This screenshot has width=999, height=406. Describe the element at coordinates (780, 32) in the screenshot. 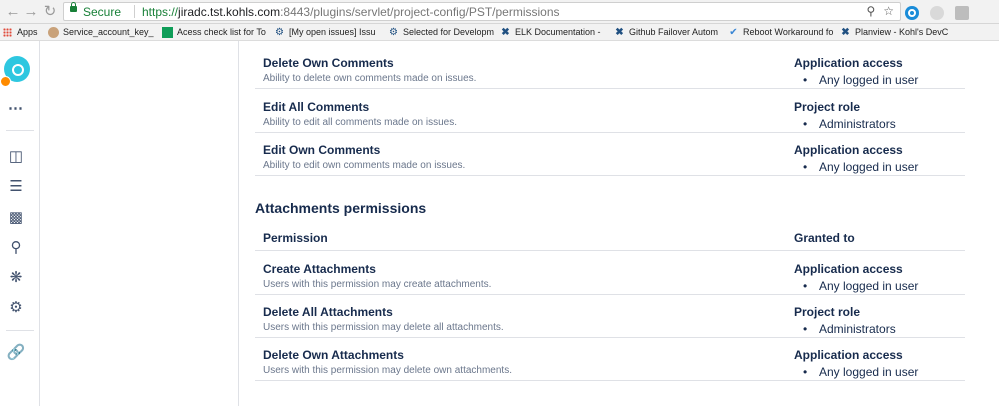

I see `bookmark-reboot-workaround: ✔ Reboot Workaround fo` at that location.